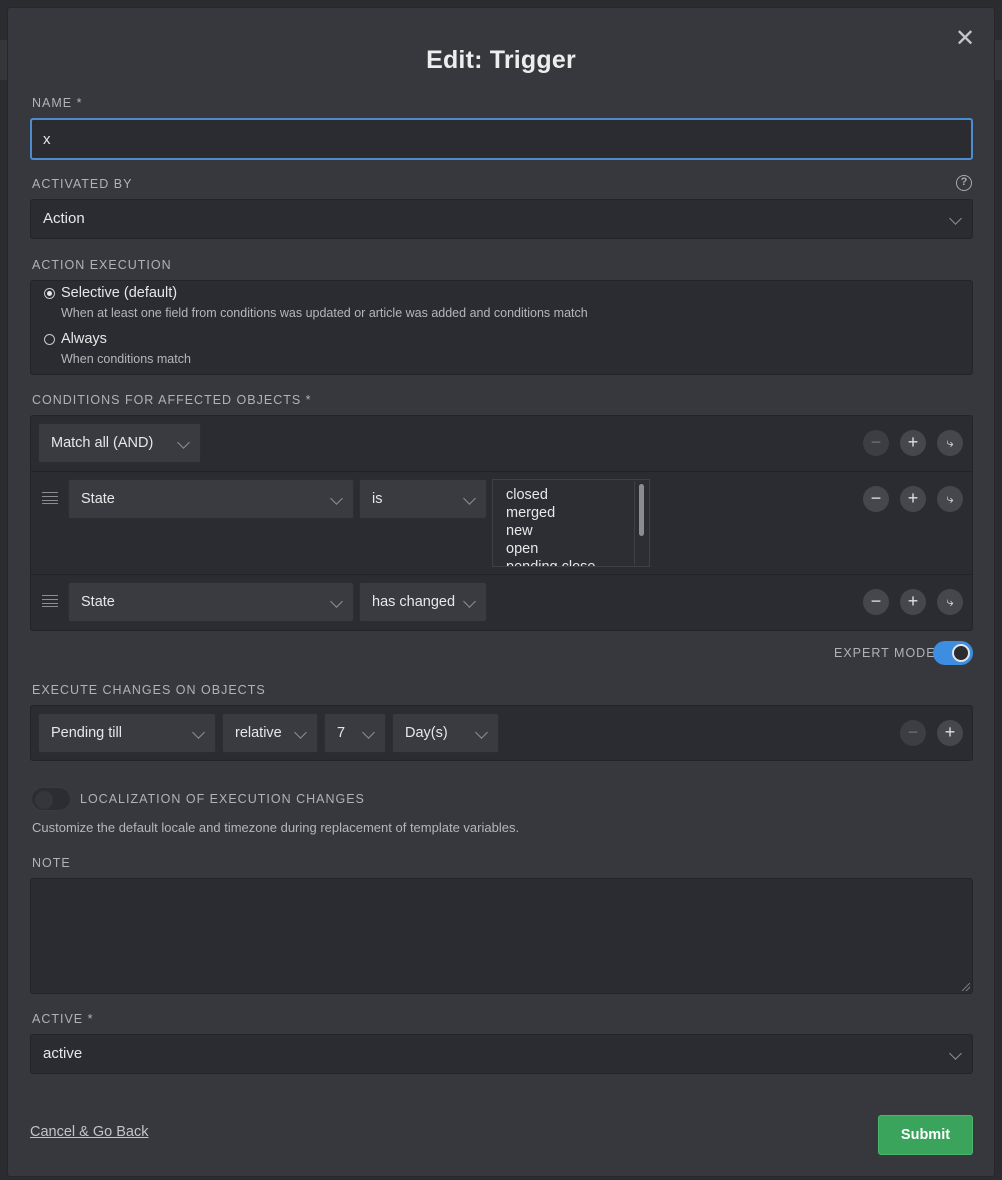 The image size is (1002, 1180). What do you see at coordinates (885, 653) in the screenshot?
I see `expert-mode-label: EXPERT MODE` at bounding box center [885, 653].